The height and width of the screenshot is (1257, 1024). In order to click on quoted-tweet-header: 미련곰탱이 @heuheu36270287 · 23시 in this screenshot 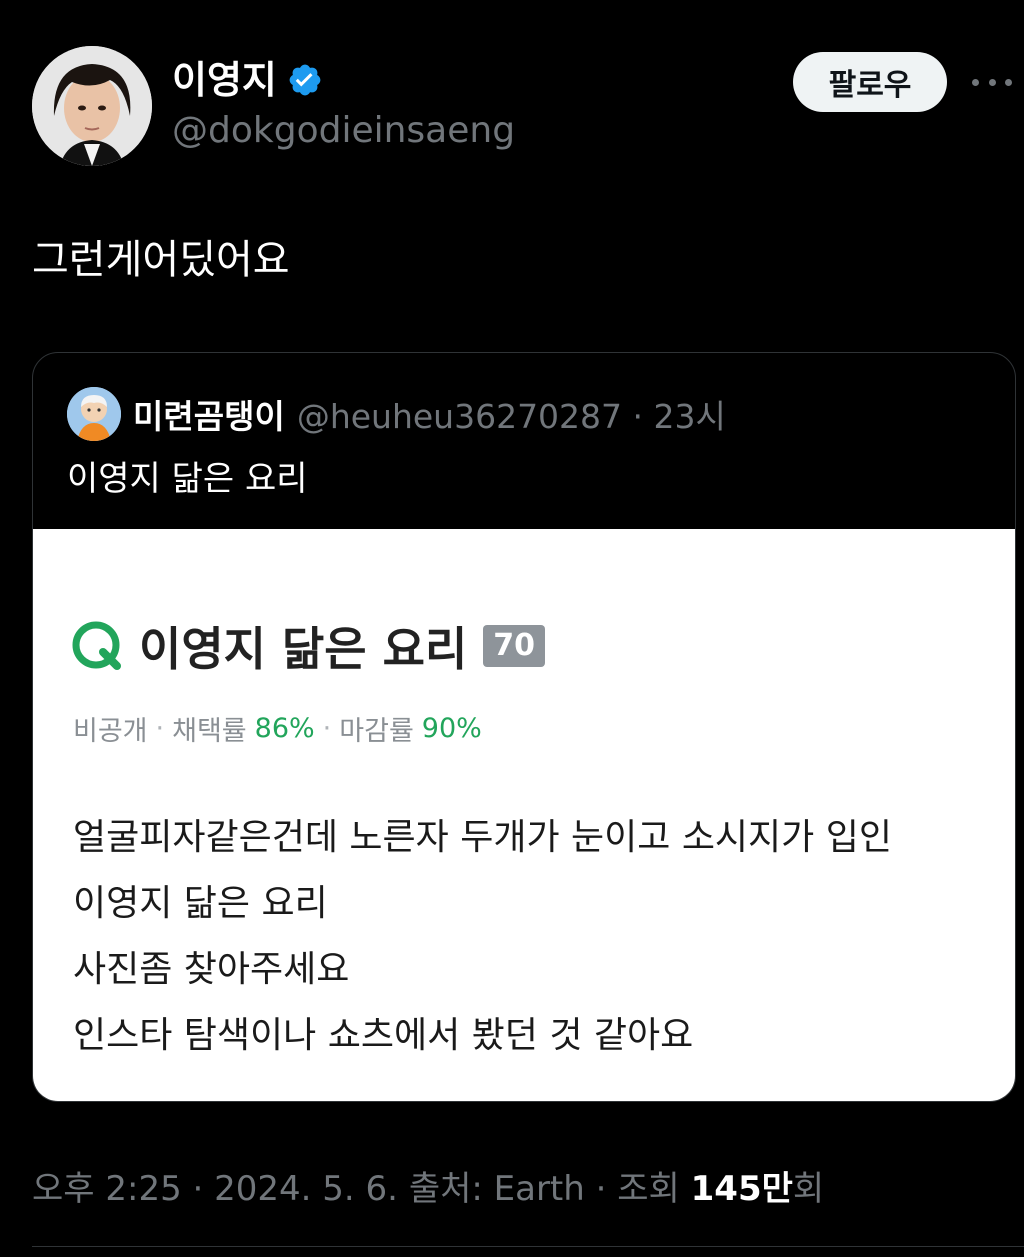, I will do `click(396, 414)`.